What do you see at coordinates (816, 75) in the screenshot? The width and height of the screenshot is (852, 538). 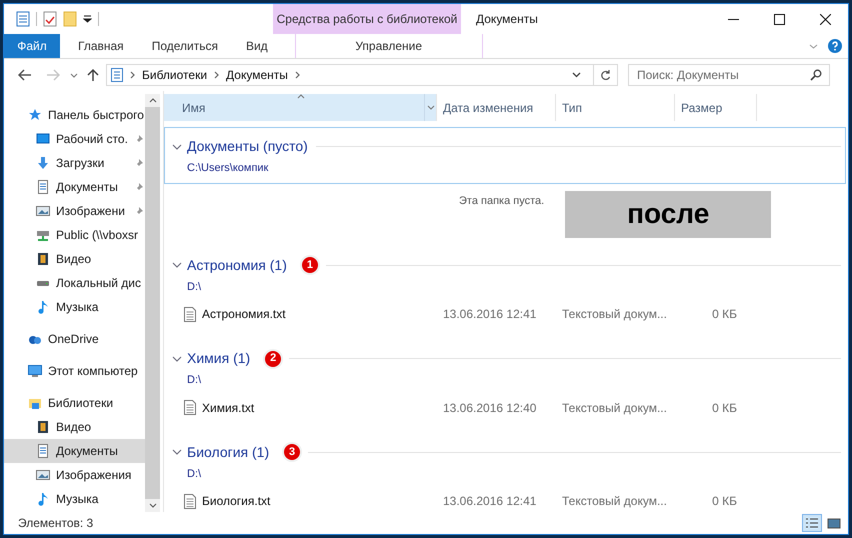 I see `search-icon` at bounding box center [816, 75].